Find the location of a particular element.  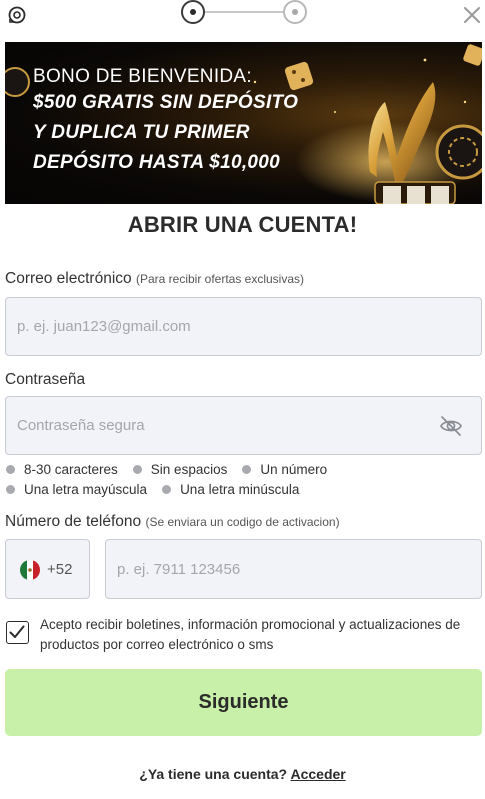

page-title: ABRIR UNA CUENTA! is located at coordinates (242, 224).